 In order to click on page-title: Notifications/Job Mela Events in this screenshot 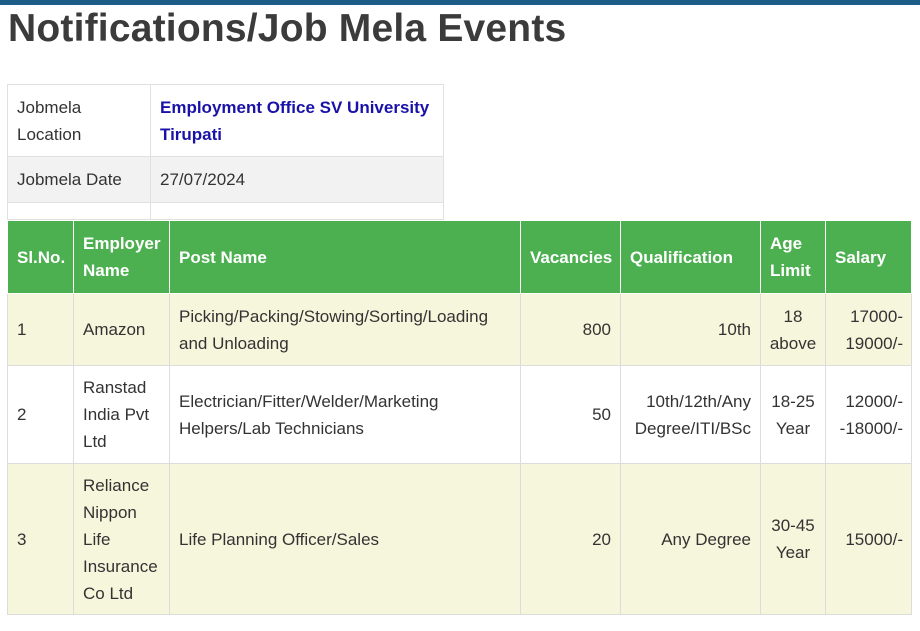, I will do `click(287, 28)`.